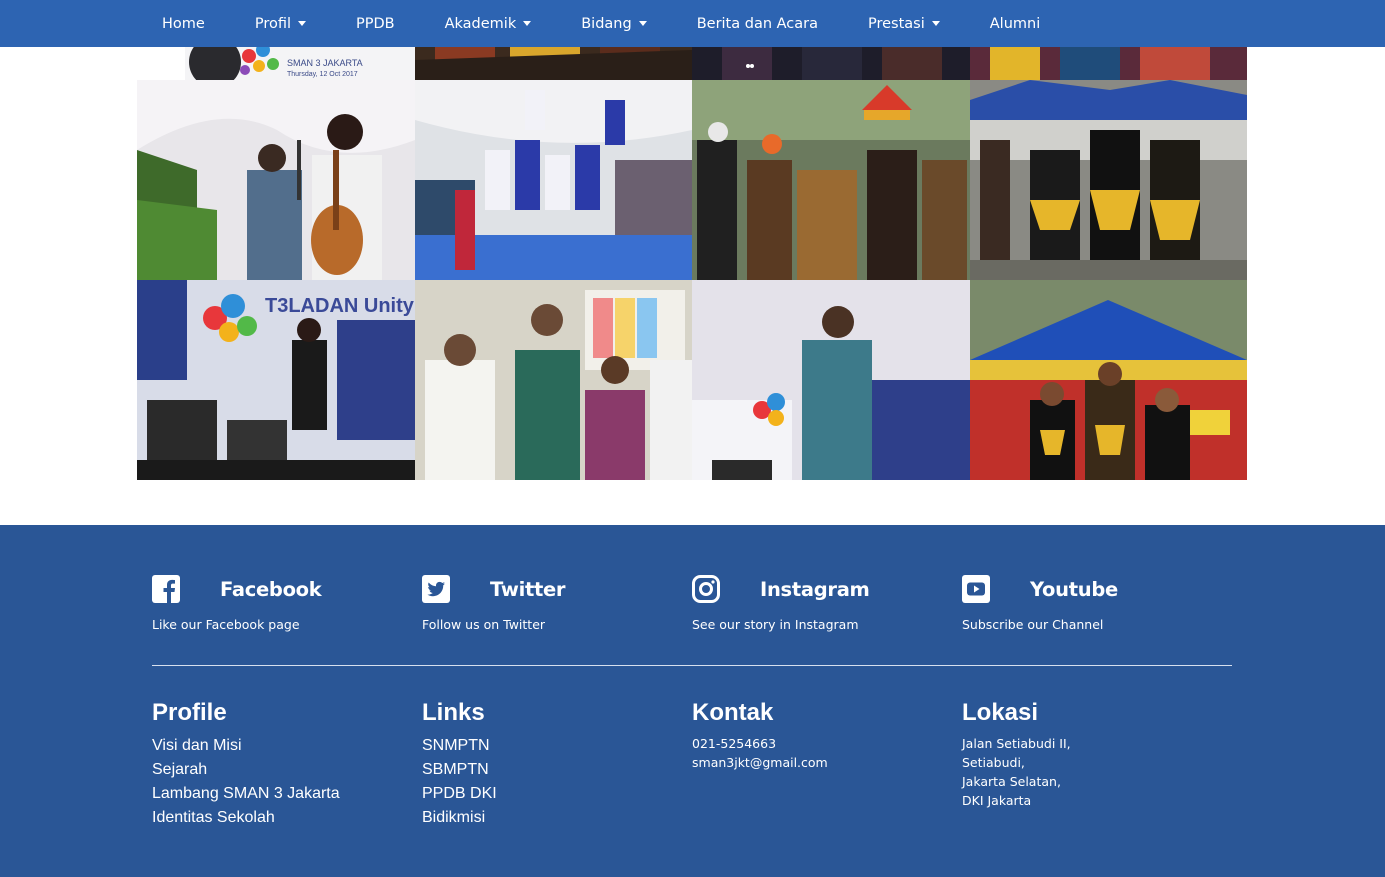  Describe the element at coordinates (453, 712) in the screenshot. I see `section-title-links: Links` at that location.